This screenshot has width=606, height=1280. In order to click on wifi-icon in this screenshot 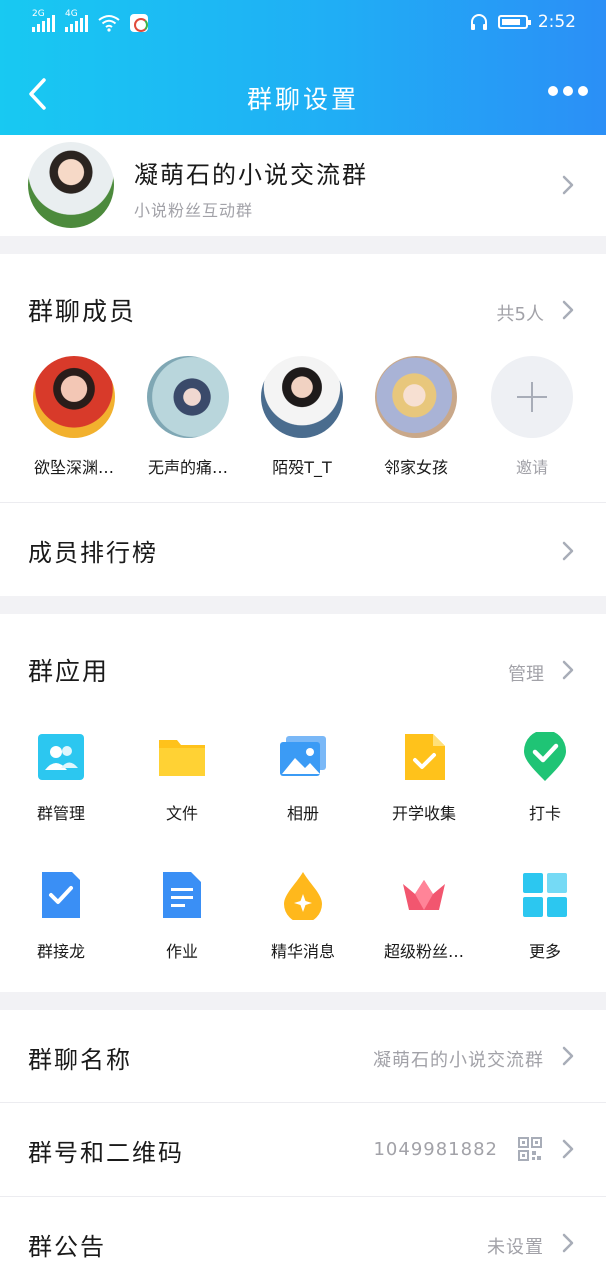, I will do `click(109, 23)`.